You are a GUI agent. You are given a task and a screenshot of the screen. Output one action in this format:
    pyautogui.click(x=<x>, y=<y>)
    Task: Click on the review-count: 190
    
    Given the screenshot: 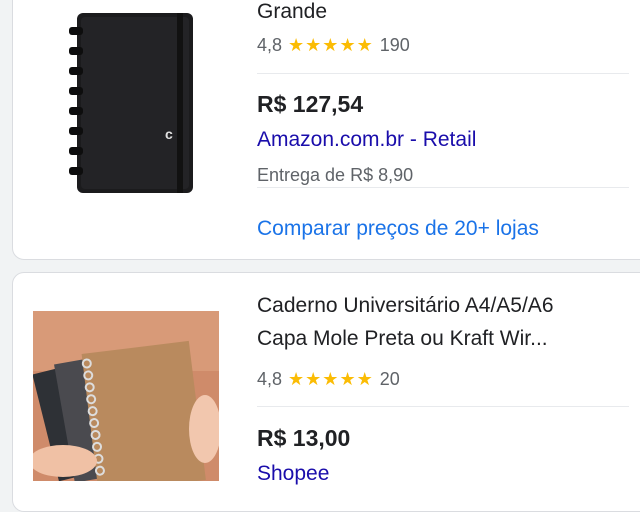 What is the action you would take?
    pyautogui.click(x=394, y=45)
    